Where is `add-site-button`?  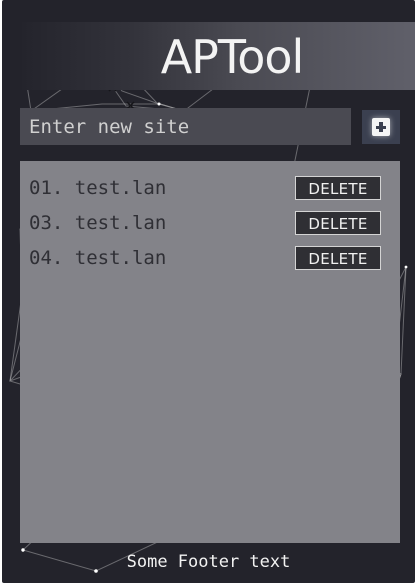
add-site-button is located at coordinates (381, 127).